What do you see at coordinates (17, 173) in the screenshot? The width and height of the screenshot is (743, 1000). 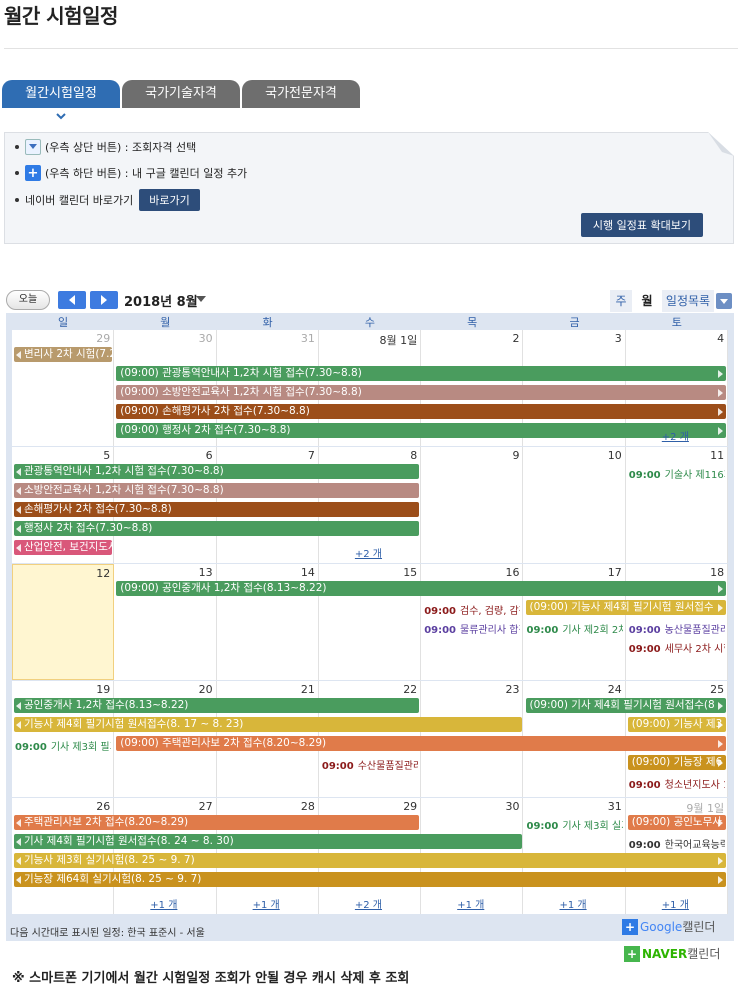 I see `bullet` at bounding box center [17, 173].